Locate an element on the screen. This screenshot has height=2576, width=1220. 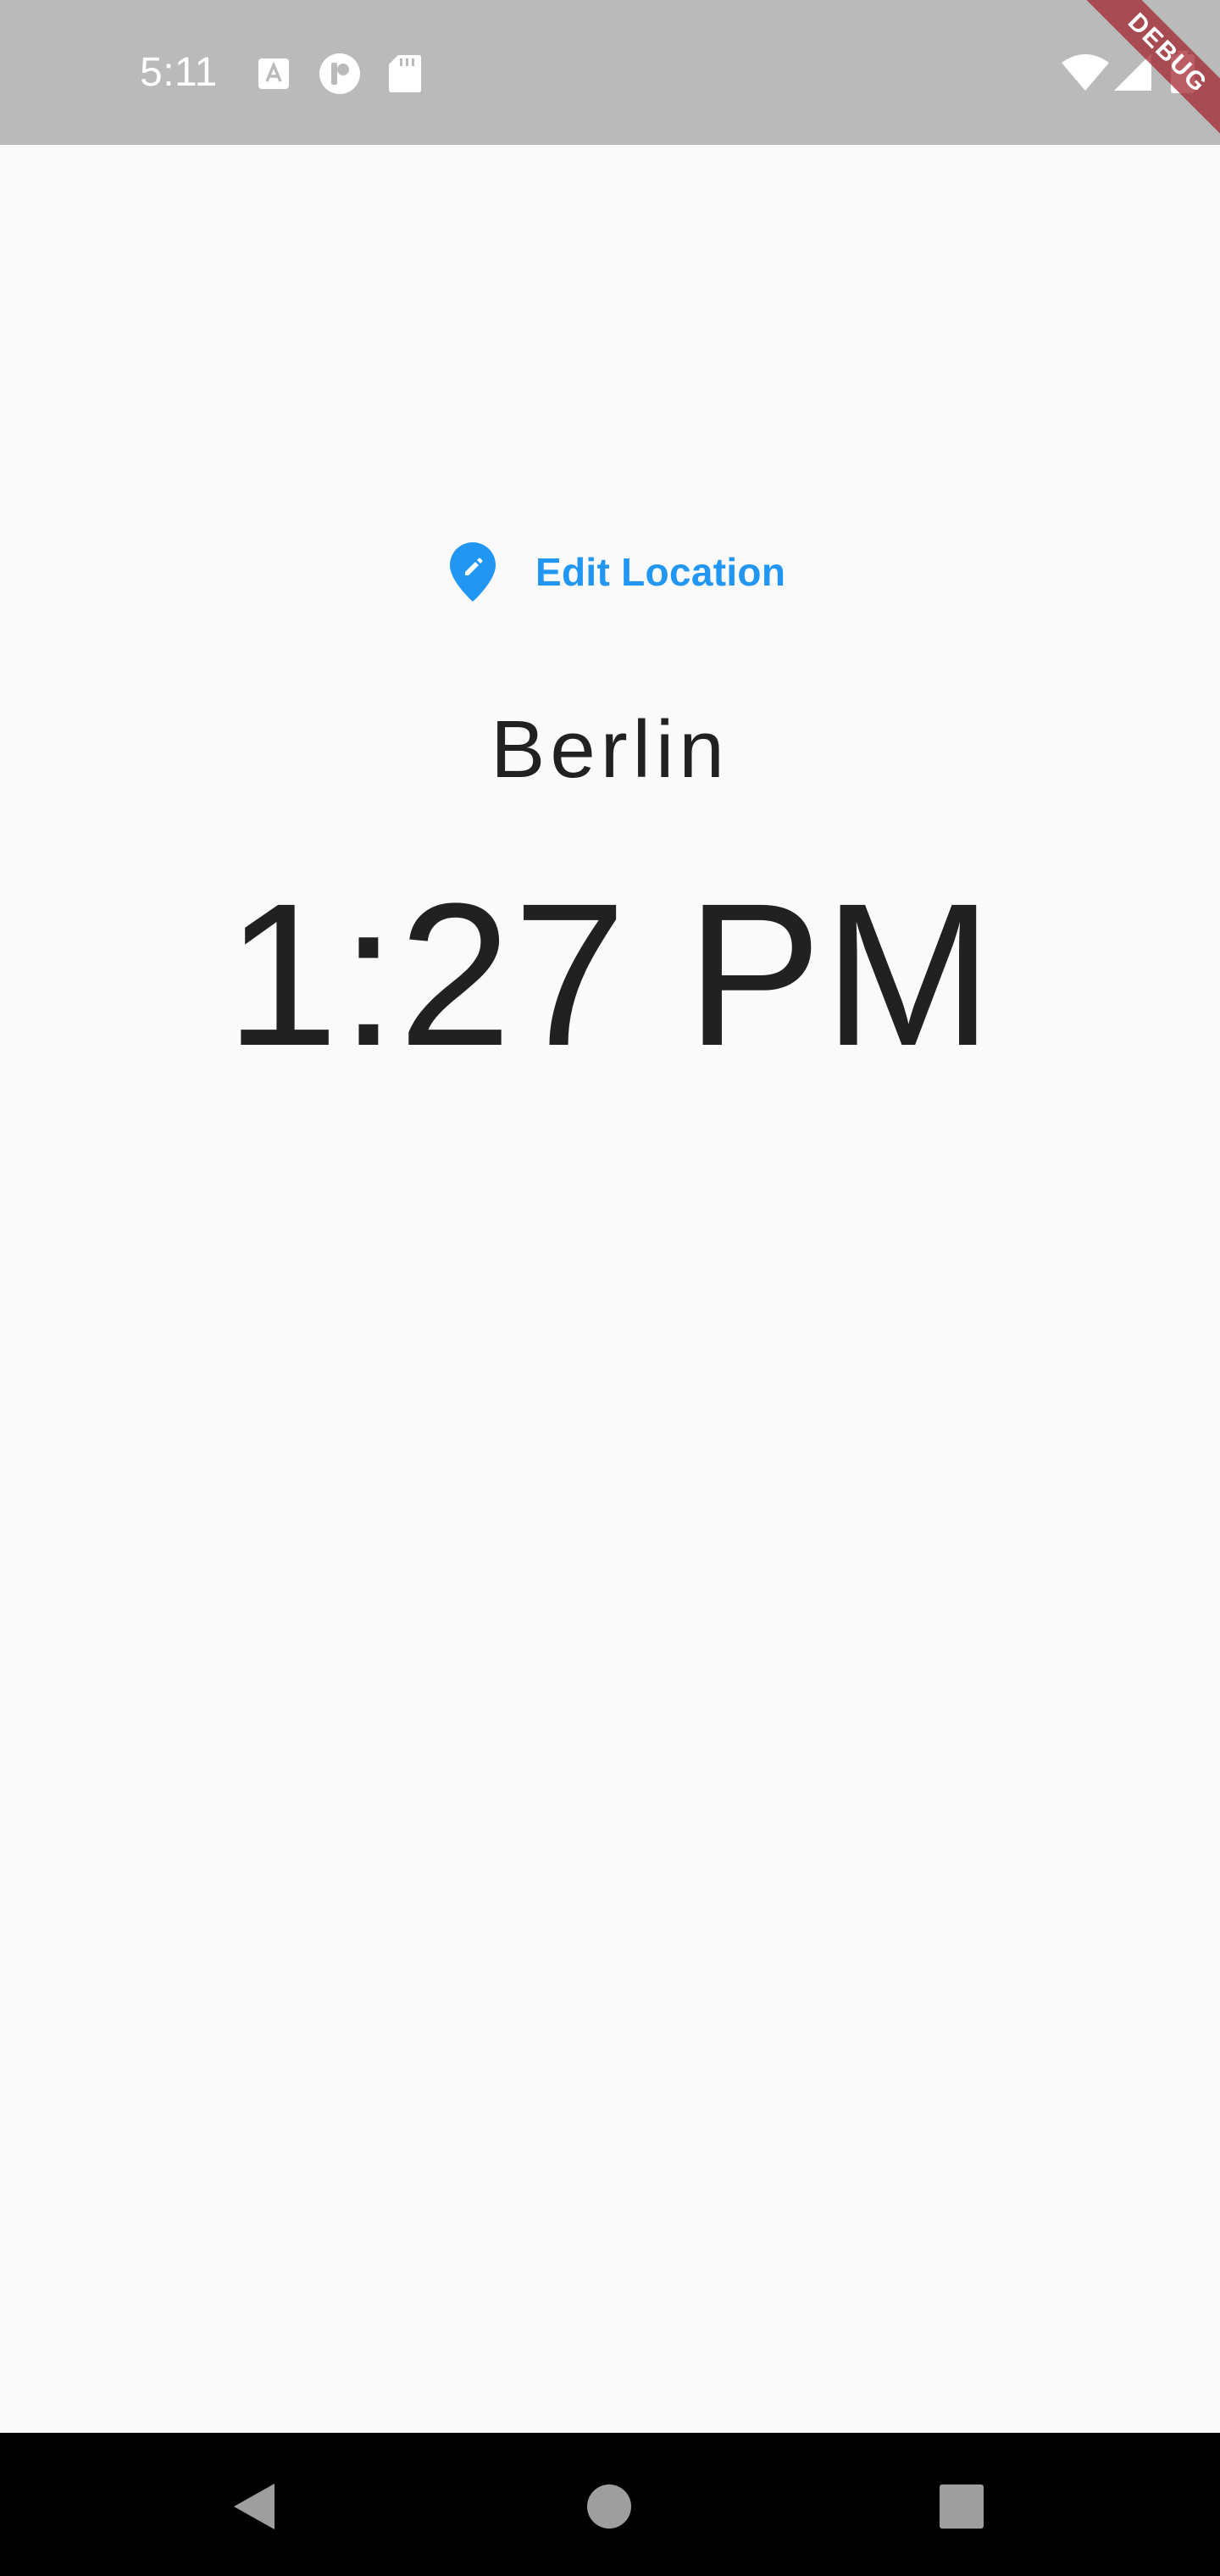
edit-location-pin-icon is located at coordinates (473, 572).